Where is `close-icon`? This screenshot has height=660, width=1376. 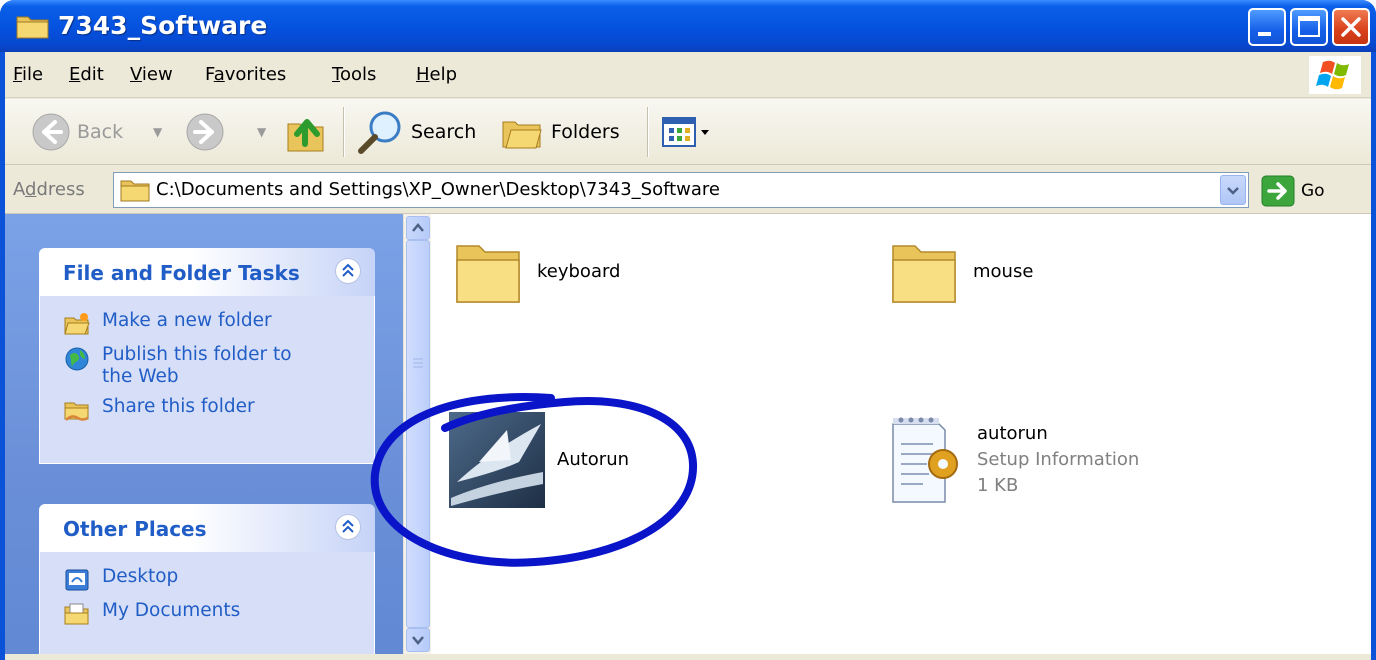 close-icon is located at coordinates (1351, 27).